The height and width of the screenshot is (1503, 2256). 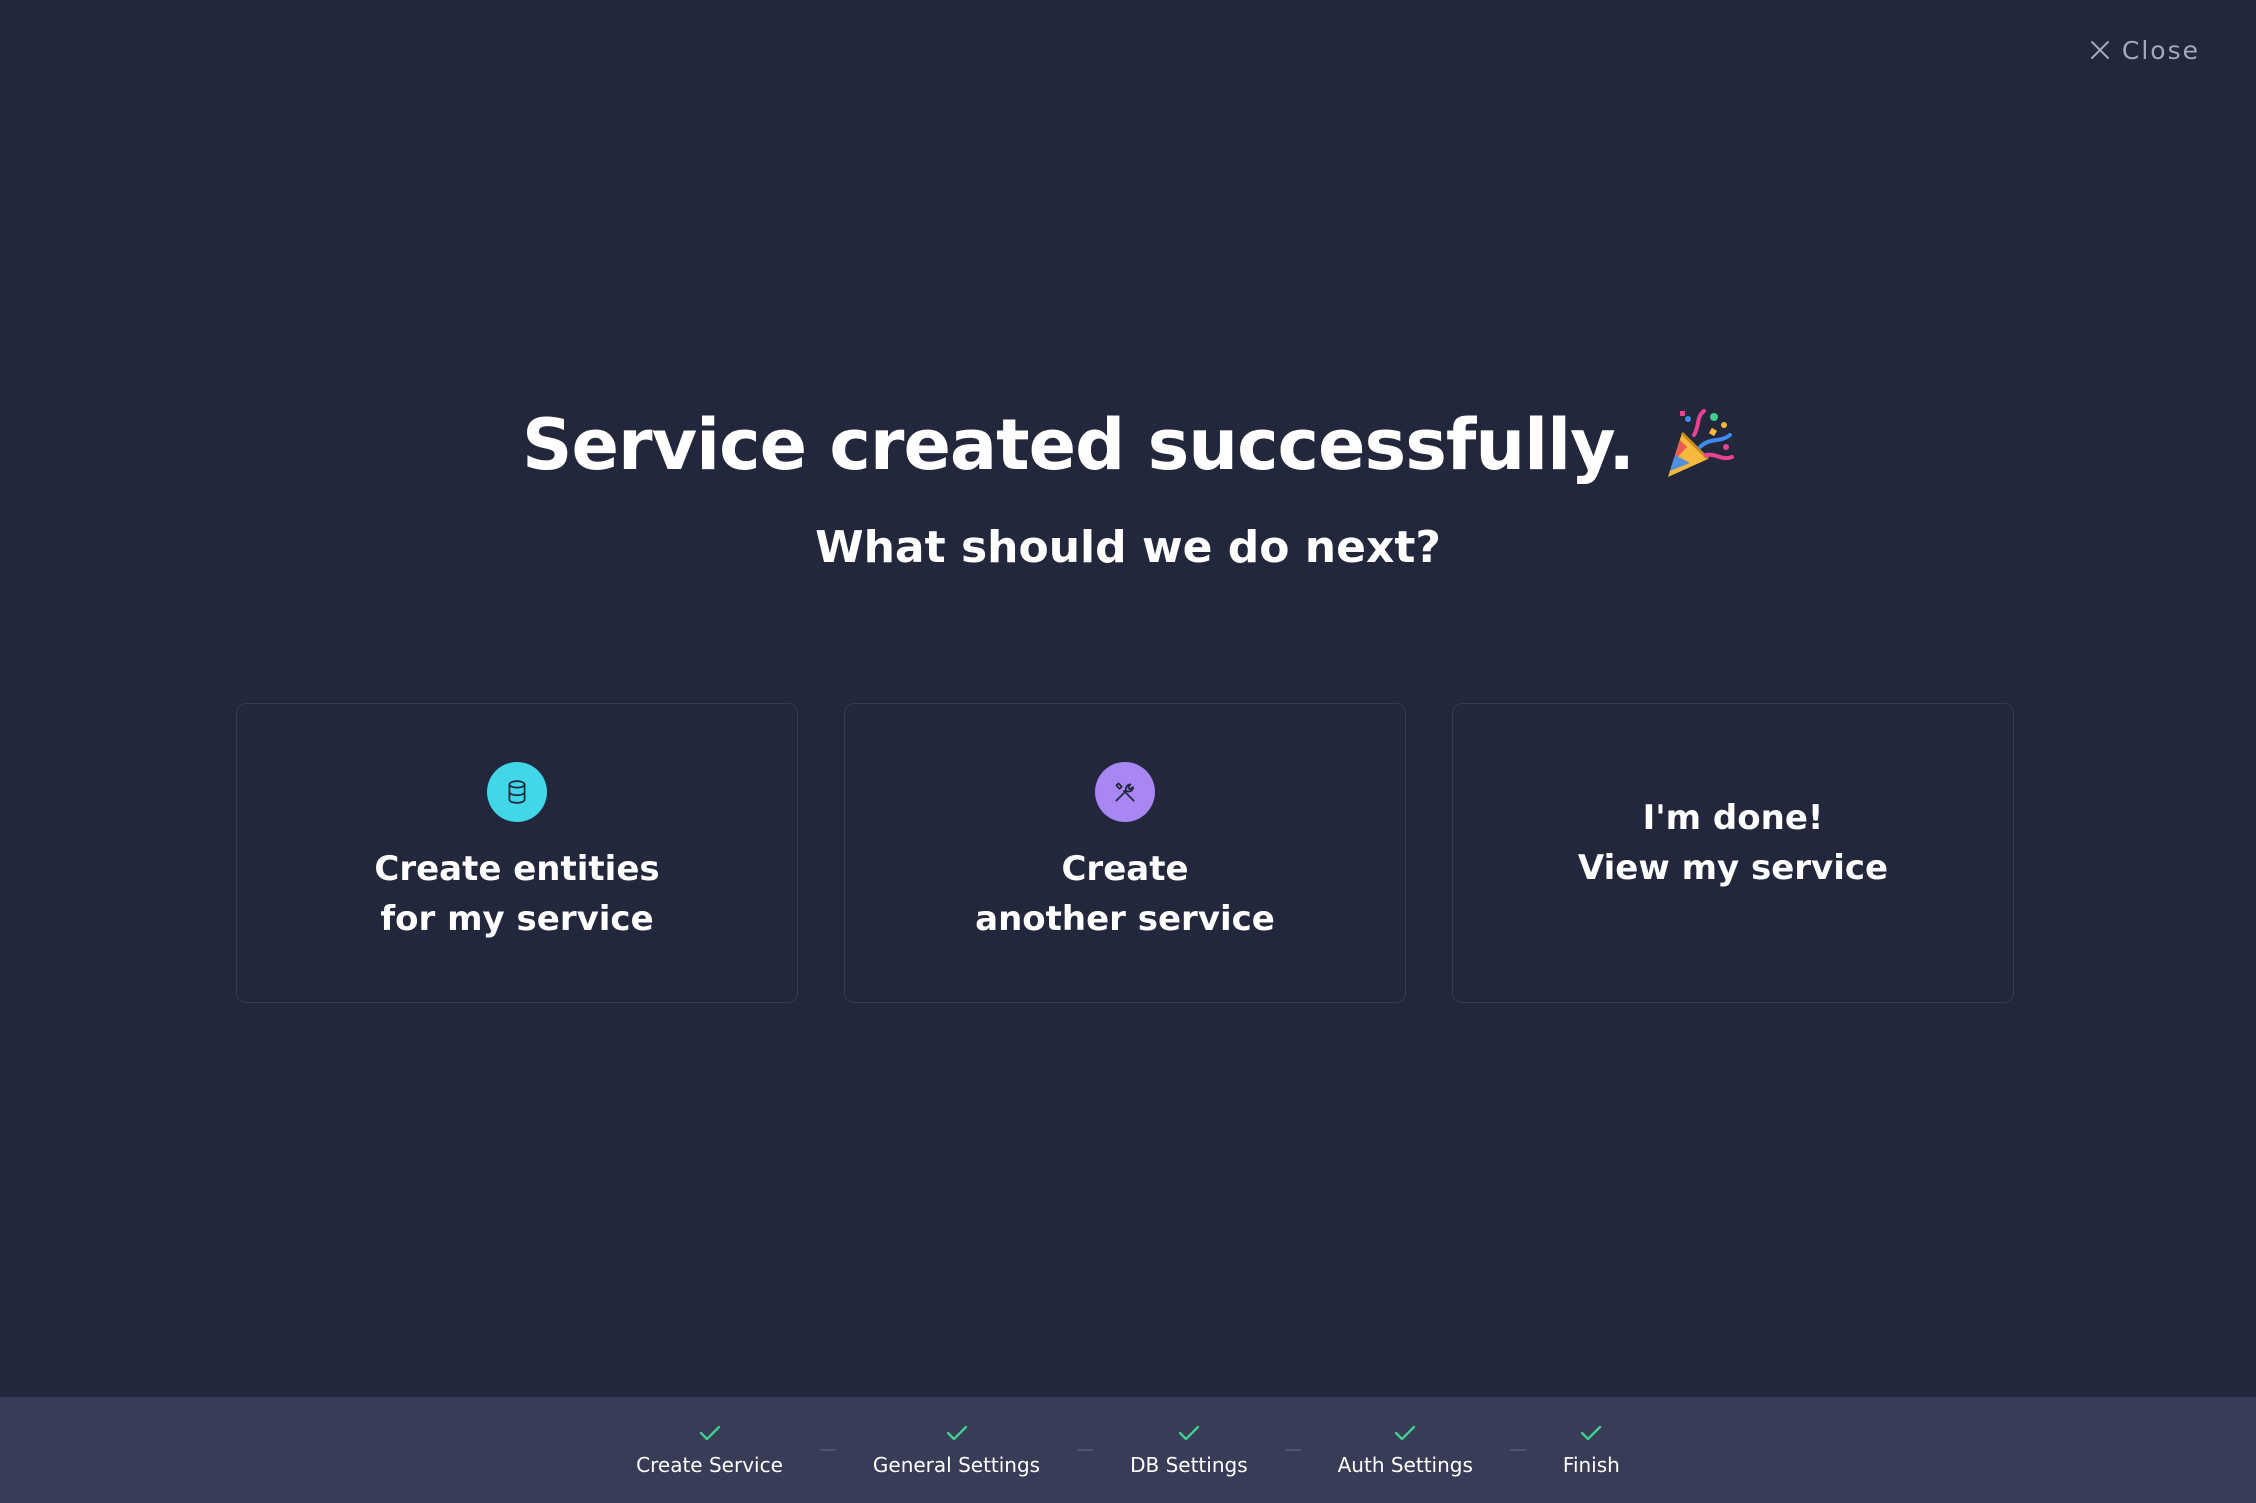 What do you see at coordinates (1733, 818) in the screenshot?
I see `card-line-1: I'm done!` at bounding box center [1733, 818].